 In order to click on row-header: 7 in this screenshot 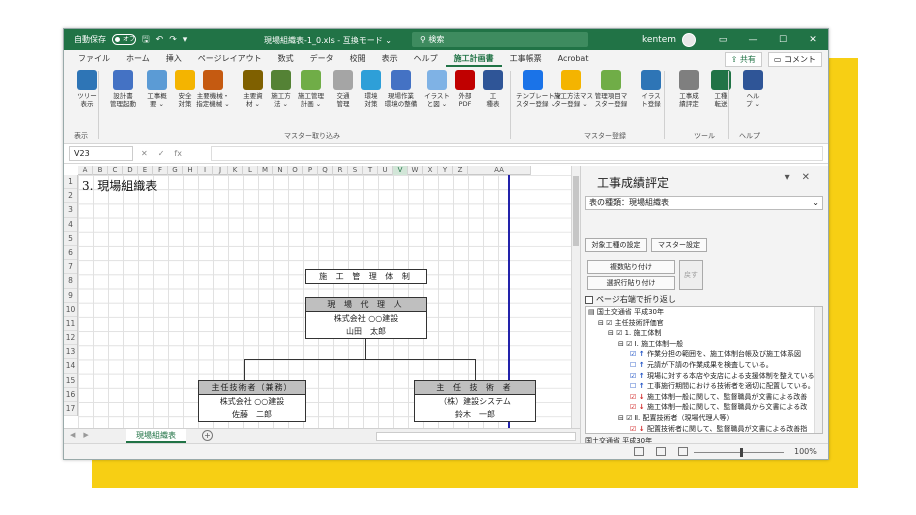, I will do `click(70, 267)`.